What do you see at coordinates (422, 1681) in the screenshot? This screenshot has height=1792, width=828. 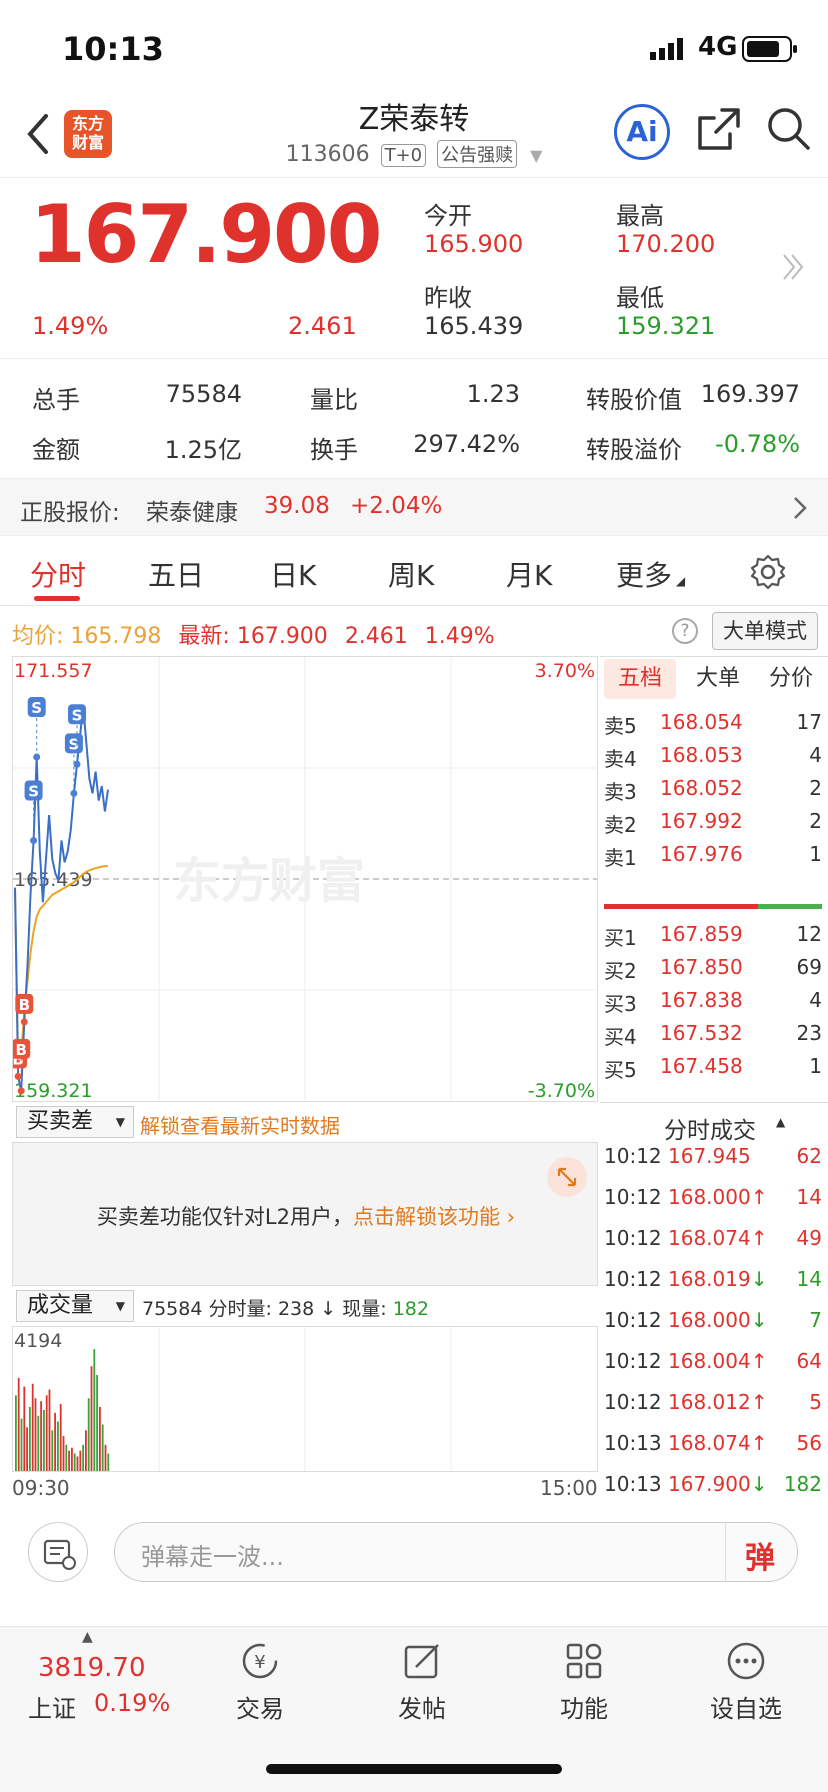 I see `tab-post: 发帖` at bounding box center [422, 1681].